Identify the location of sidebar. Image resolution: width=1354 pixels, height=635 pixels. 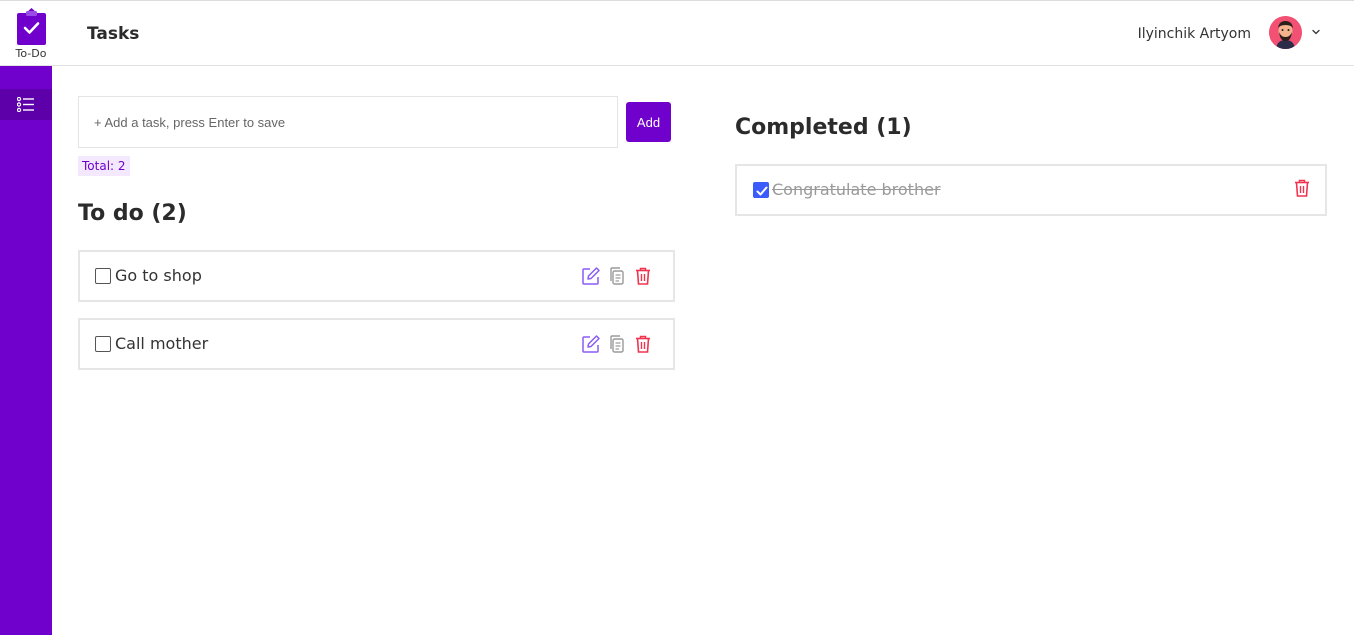
(26, 350).